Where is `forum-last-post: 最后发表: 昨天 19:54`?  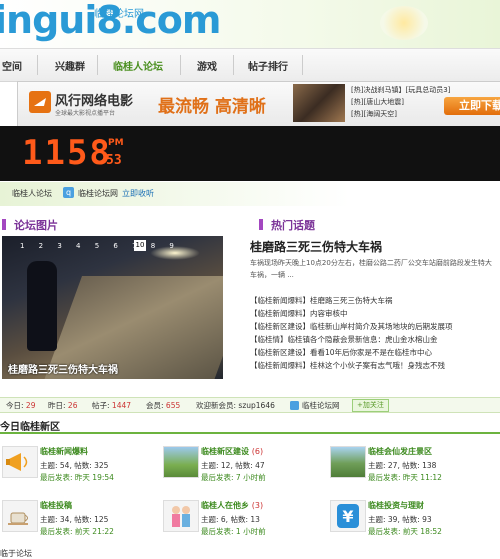
forum-last-post: 最后发表: 昨天 19:54 is located at coordinates (77, 477).